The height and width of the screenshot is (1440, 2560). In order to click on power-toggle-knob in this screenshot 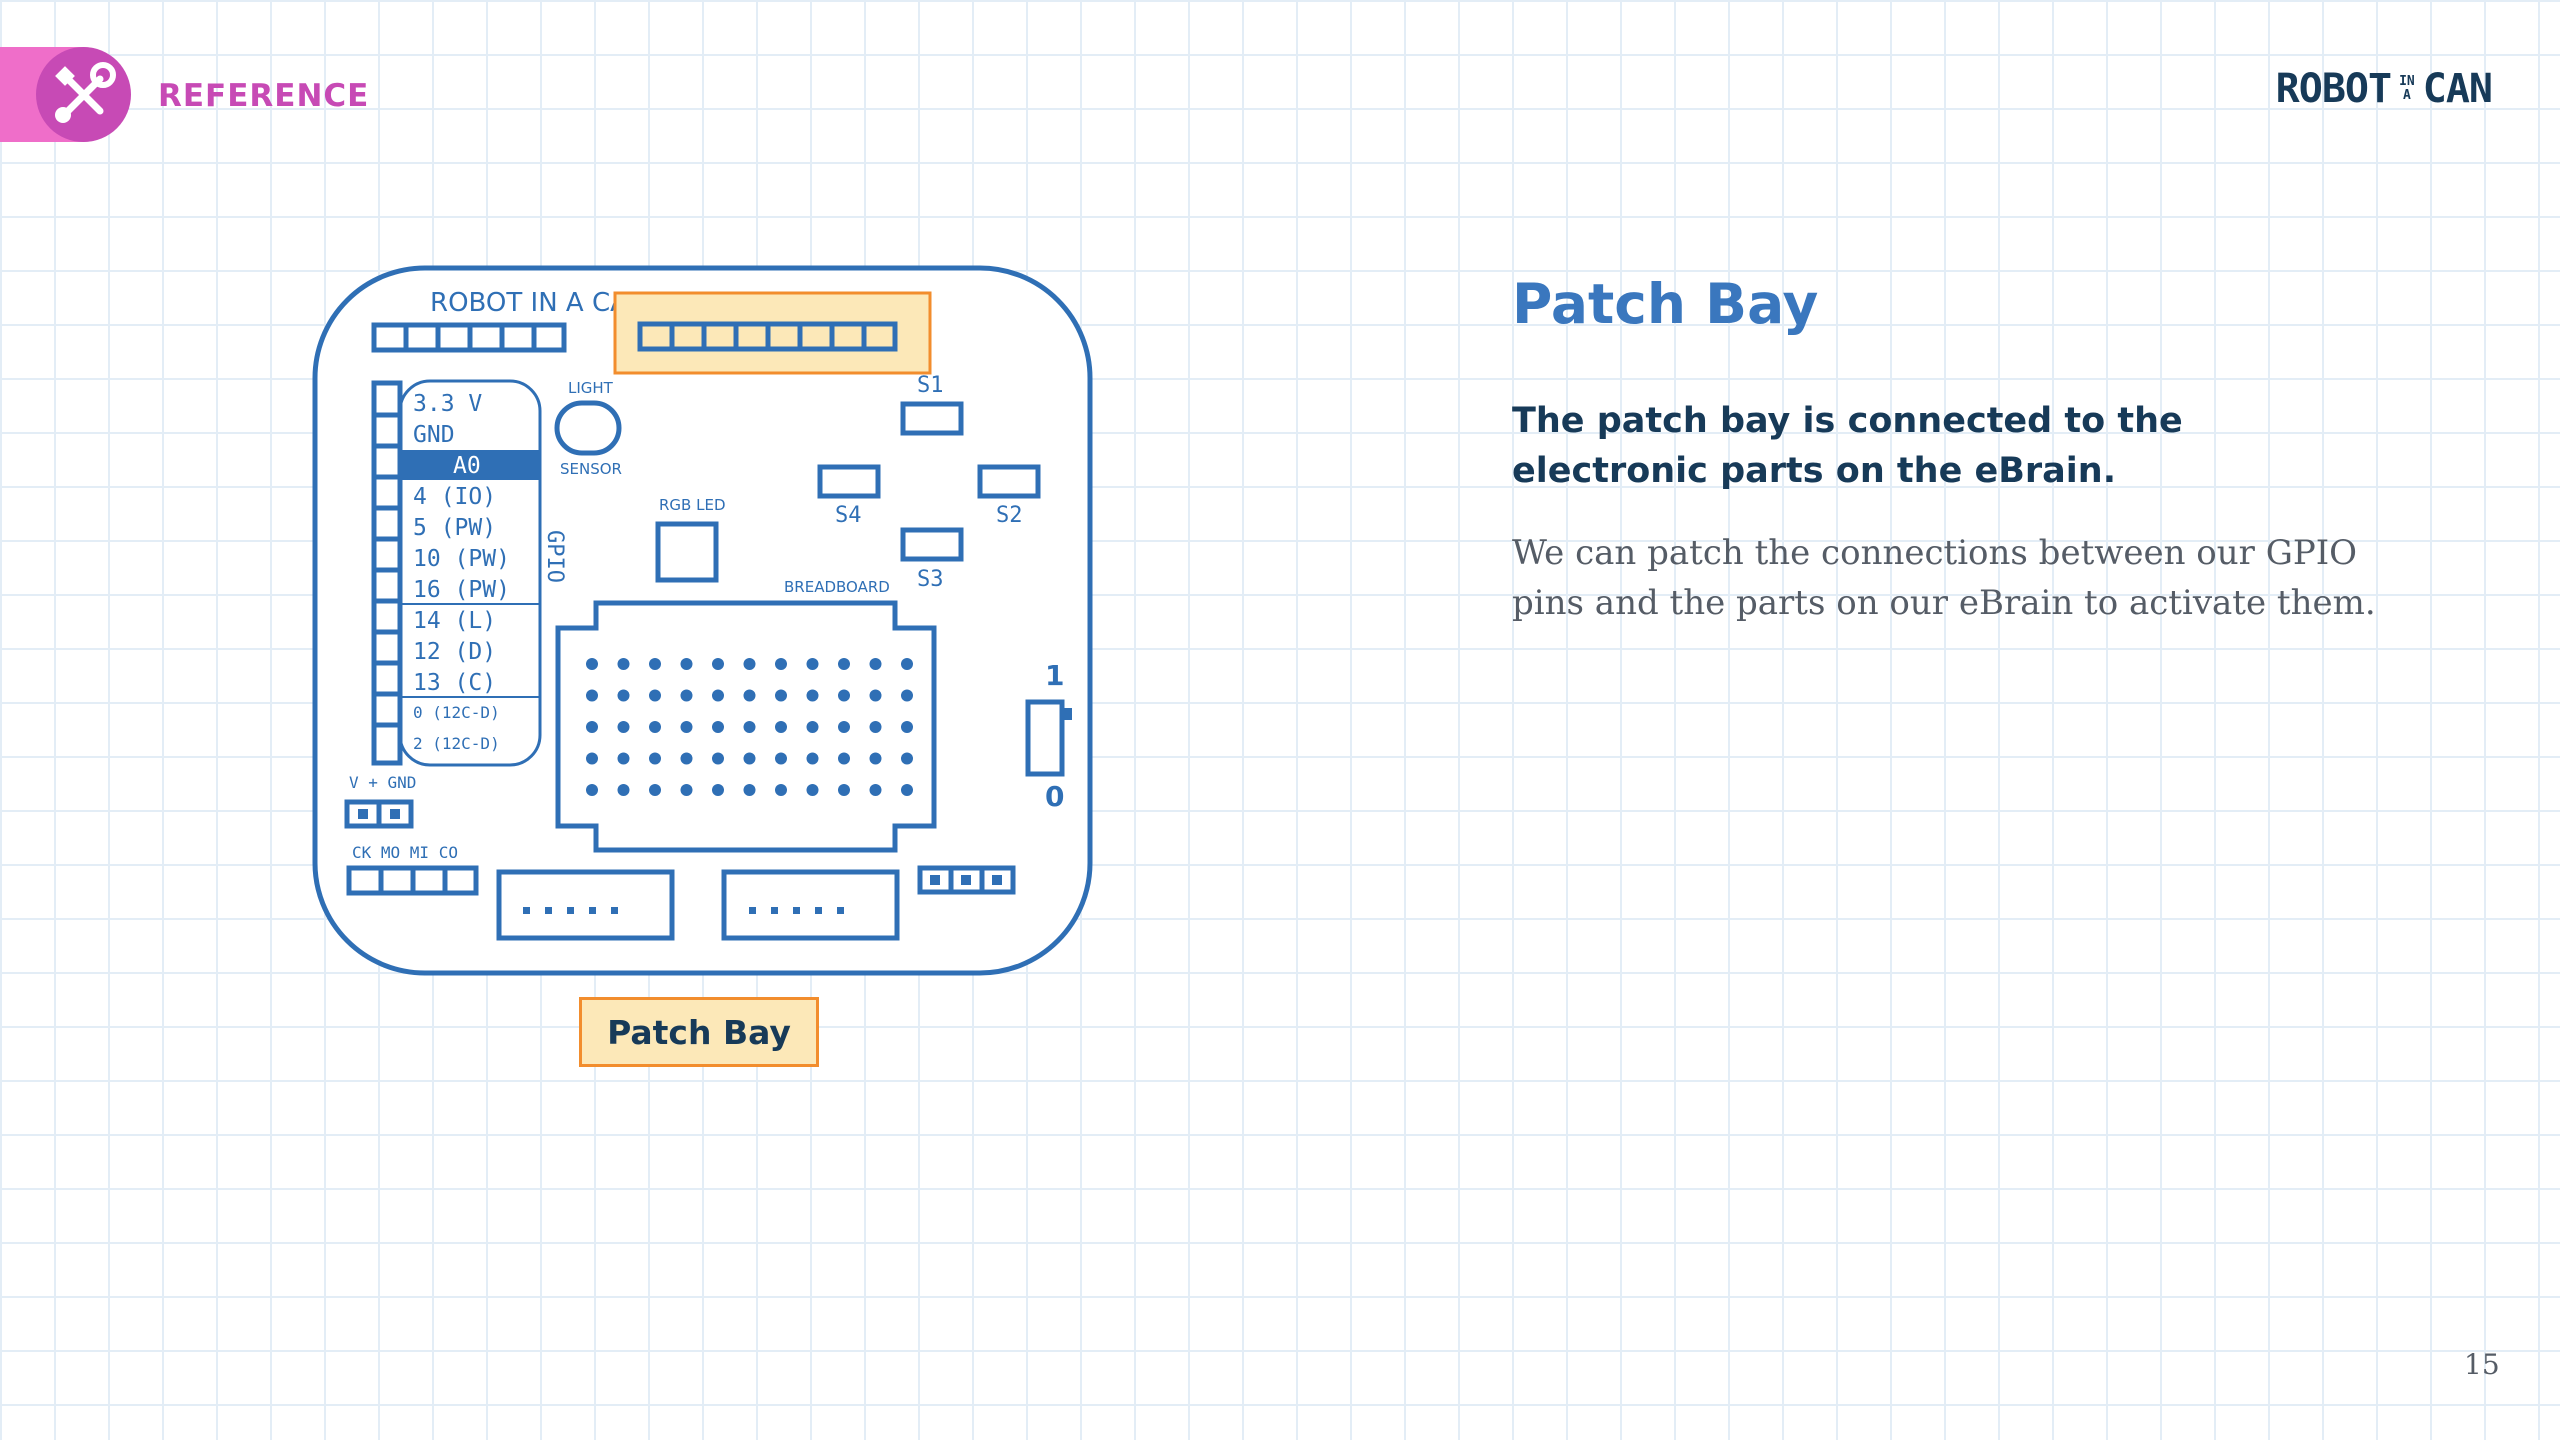, I will do `click(1067, 714)`.